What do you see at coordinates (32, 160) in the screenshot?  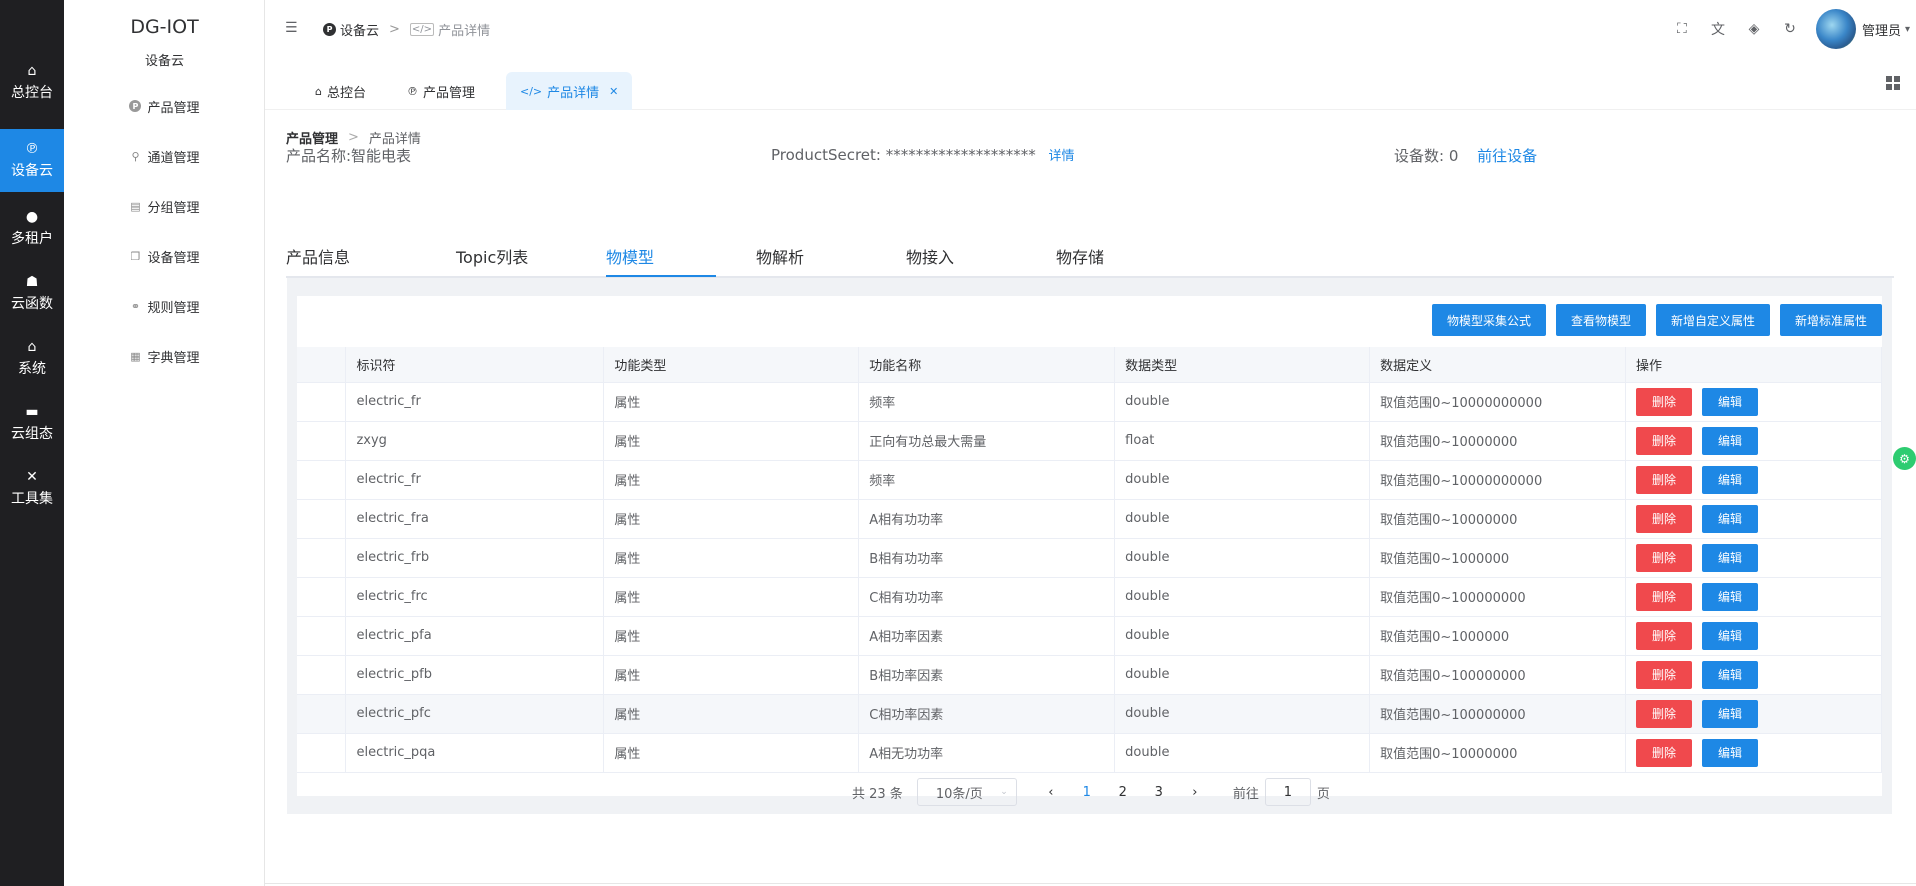 I see `rail-item-device-cloud: ℗ 设备云` at bounding box center [32, 160].